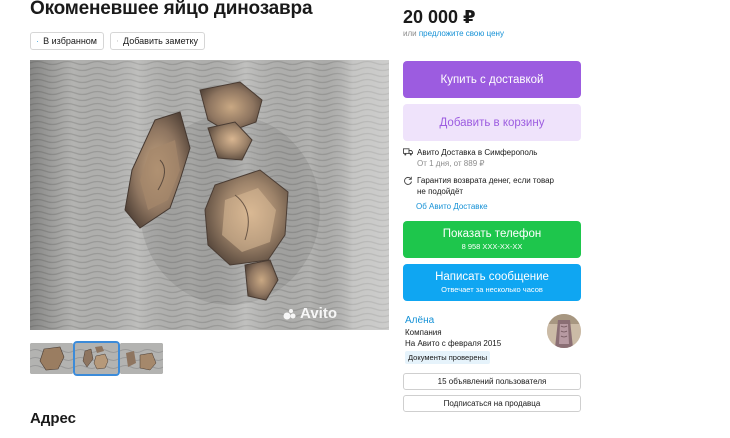 The width and height of the screenshot is (730, 438). Describe the element at coordinates (53, 418) in the screenshot. I see `address-heading: Адрес` at that location.